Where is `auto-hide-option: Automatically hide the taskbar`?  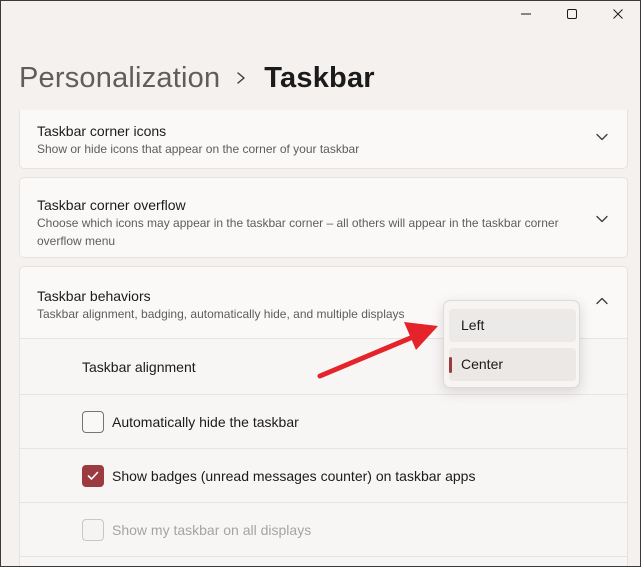 auto-hide-option: Automatically hide the taskbar is located at coordinates (190, 422).